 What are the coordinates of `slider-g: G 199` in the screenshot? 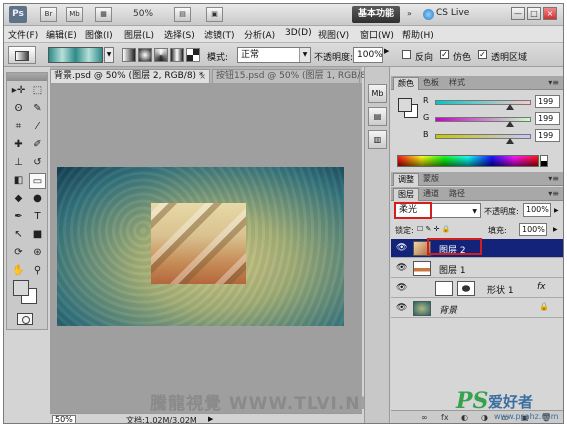 It's located at (492, 120).